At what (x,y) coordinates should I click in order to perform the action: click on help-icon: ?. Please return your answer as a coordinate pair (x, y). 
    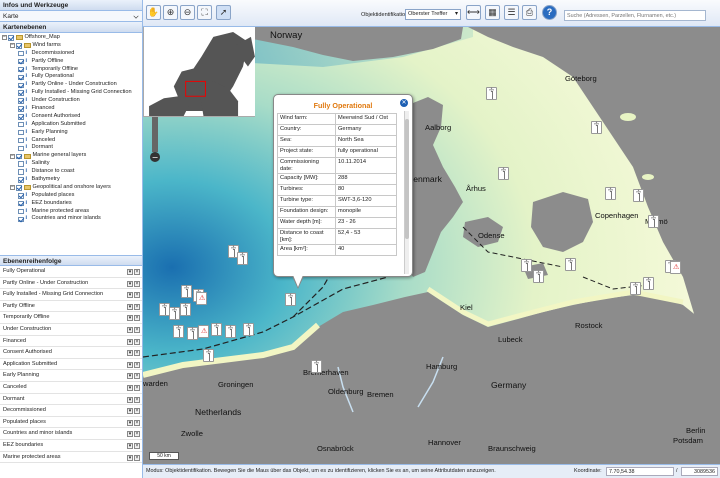
    Looking at the image, I should click on (549, 12).